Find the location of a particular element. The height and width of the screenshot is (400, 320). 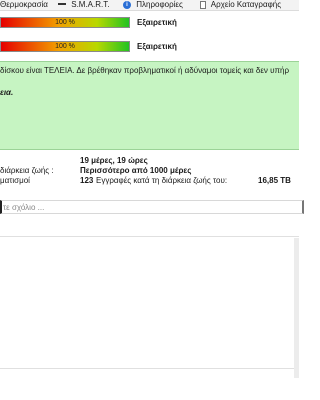

lifetime-value: Περισσότερο από 1000 μέρες is located at coordinates (136, 170).